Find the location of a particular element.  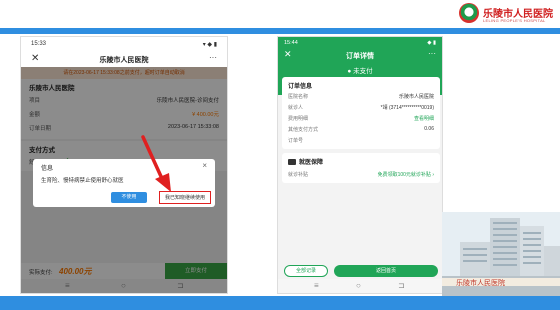

home-nav-icon: ○ is located at coordinates (358, 285).